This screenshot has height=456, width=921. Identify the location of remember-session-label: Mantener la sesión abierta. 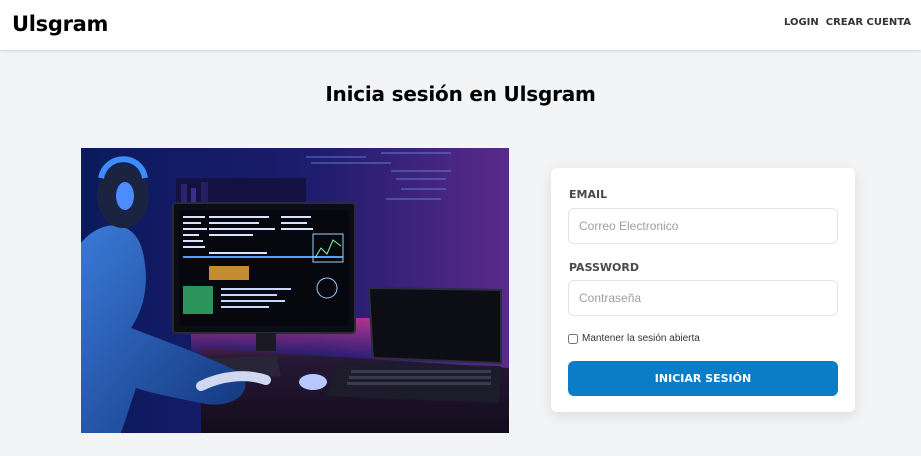
(641, 338).